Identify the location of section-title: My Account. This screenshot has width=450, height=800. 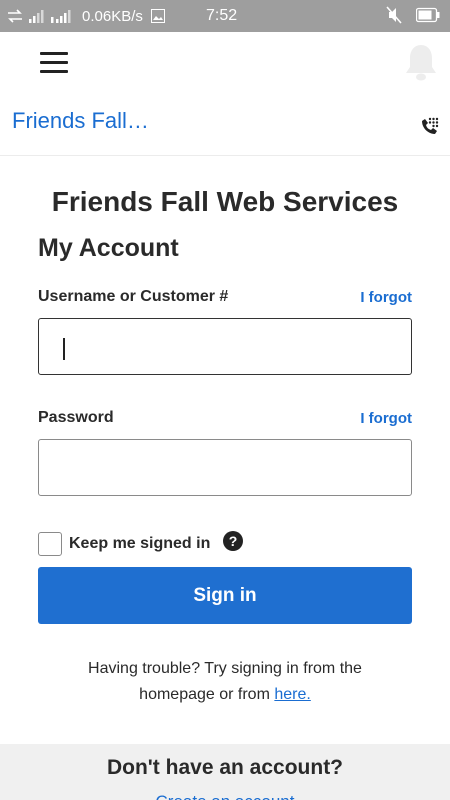
(108, 248).